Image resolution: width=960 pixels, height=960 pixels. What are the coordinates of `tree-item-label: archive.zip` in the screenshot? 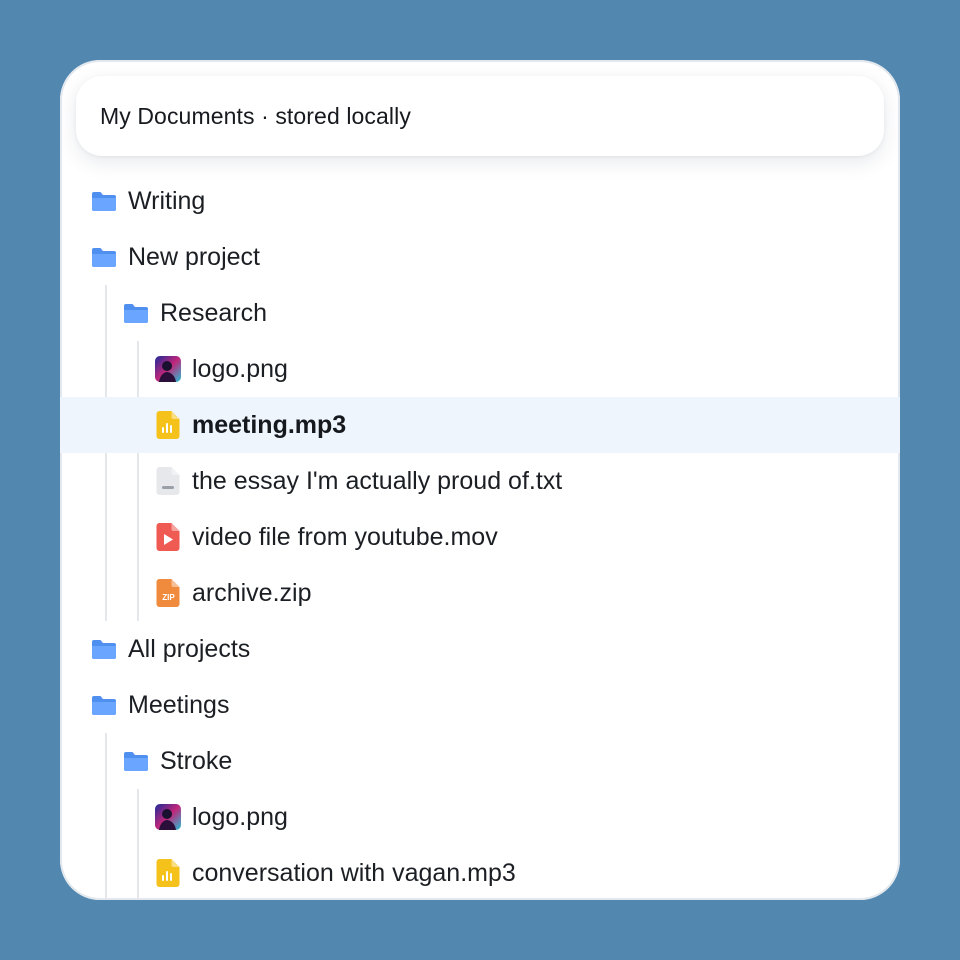 It's located at (252, 592).